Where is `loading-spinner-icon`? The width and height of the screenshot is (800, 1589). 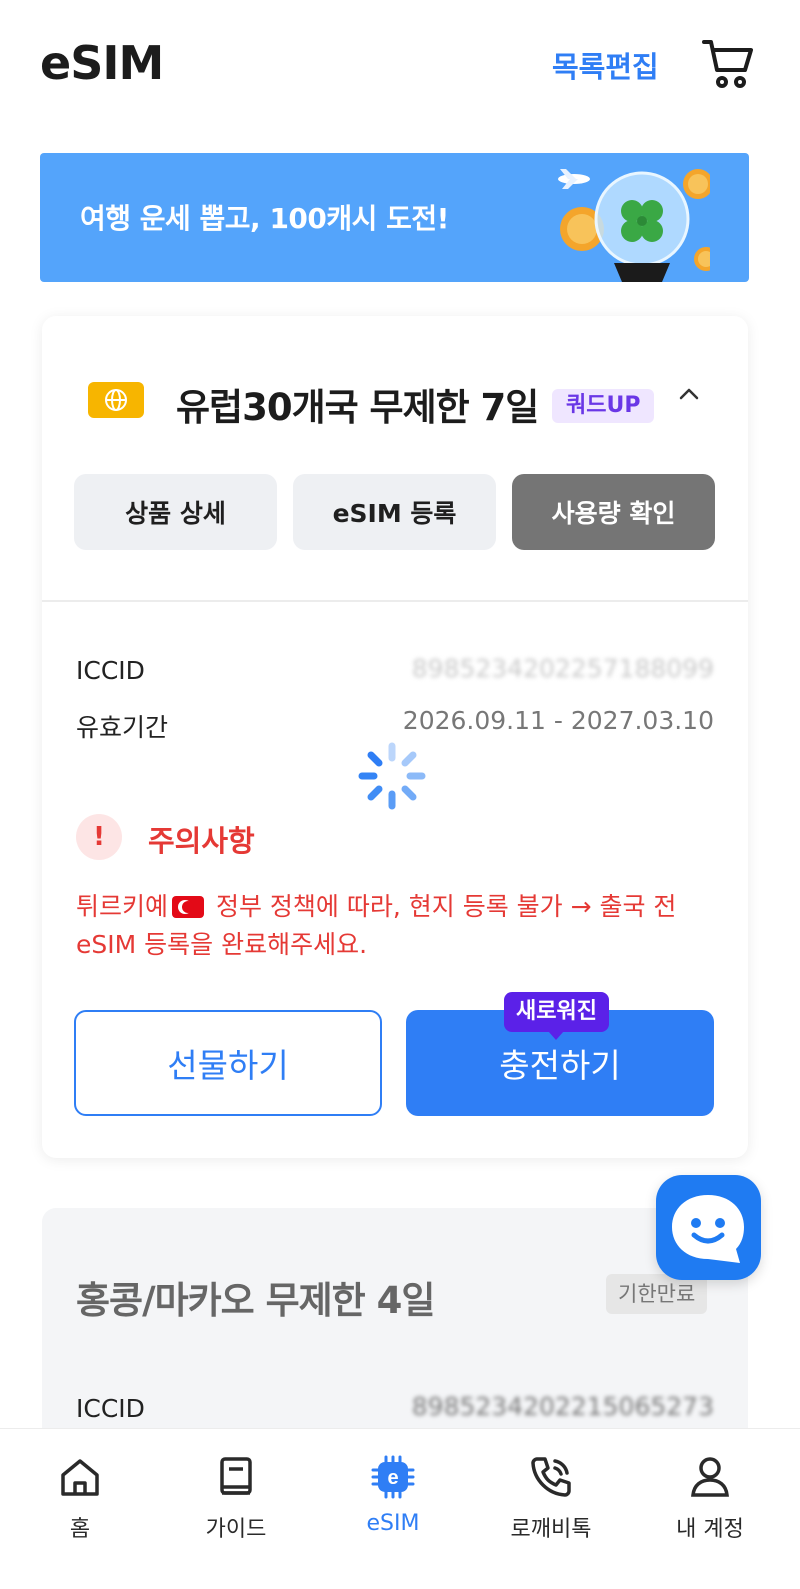
loading-spinner-icon is located at coordinates (392, 776).